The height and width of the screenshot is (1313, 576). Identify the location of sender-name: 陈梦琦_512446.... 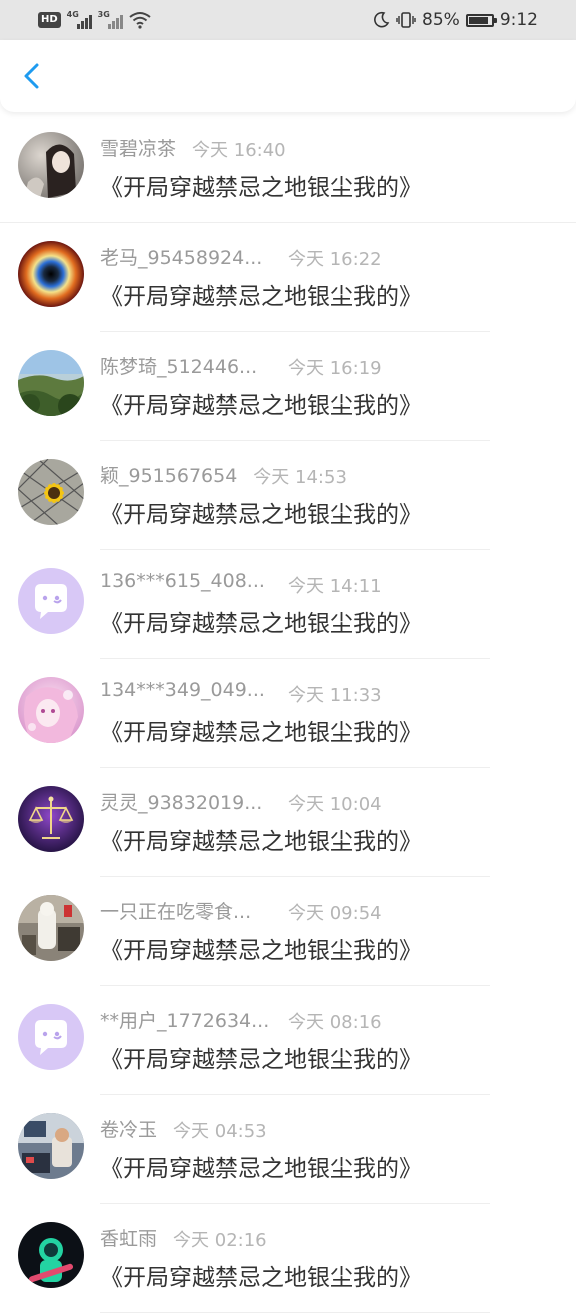
(179, 367).